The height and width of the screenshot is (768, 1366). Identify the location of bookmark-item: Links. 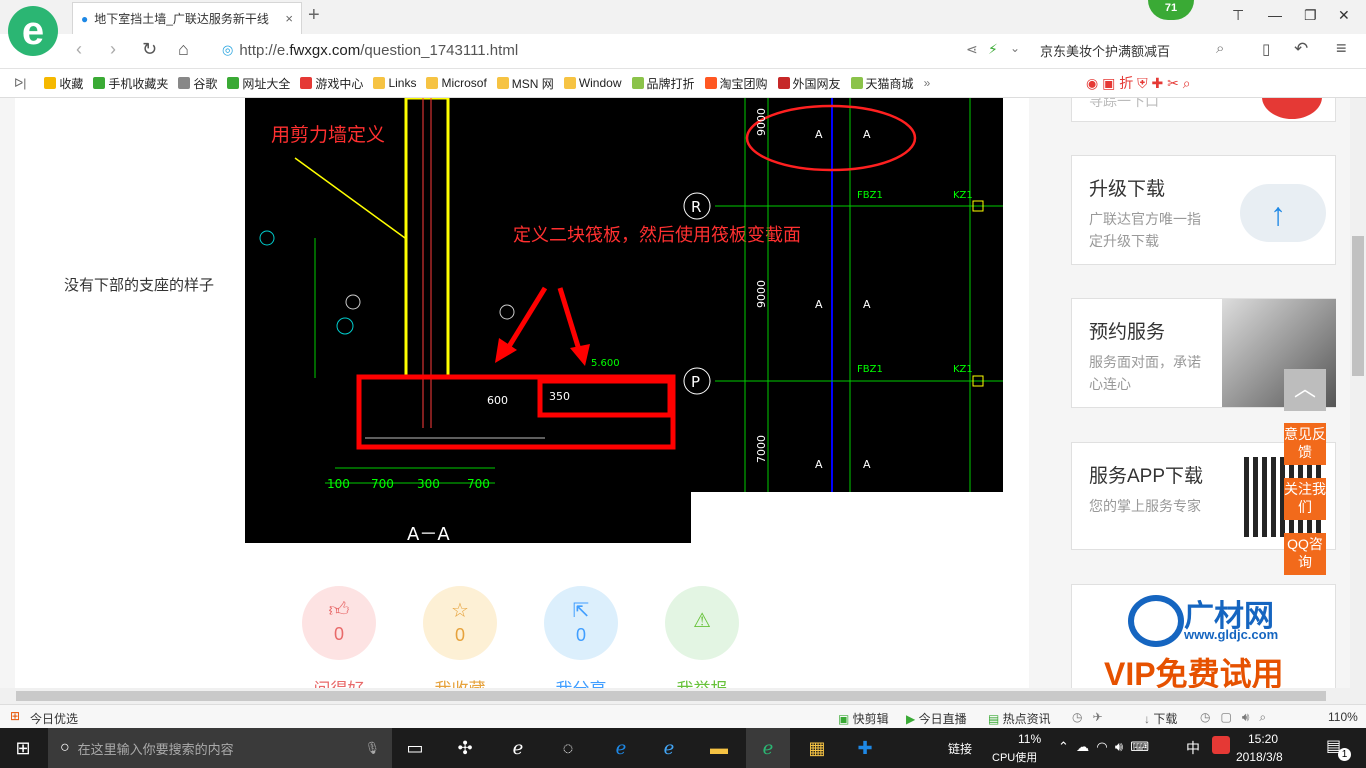
(394, 83).